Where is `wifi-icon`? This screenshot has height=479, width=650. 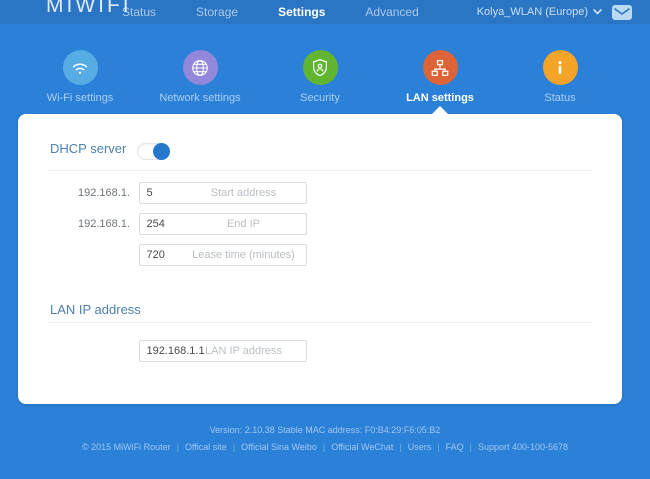
wifi-icon is located at coordinates (80, 67).